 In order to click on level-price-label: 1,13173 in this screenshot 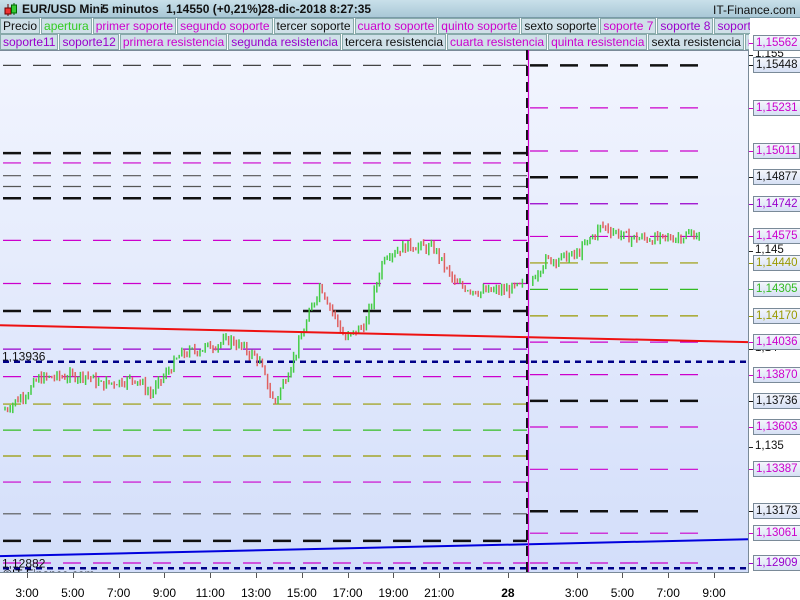, I will do `click(776, 511)`.